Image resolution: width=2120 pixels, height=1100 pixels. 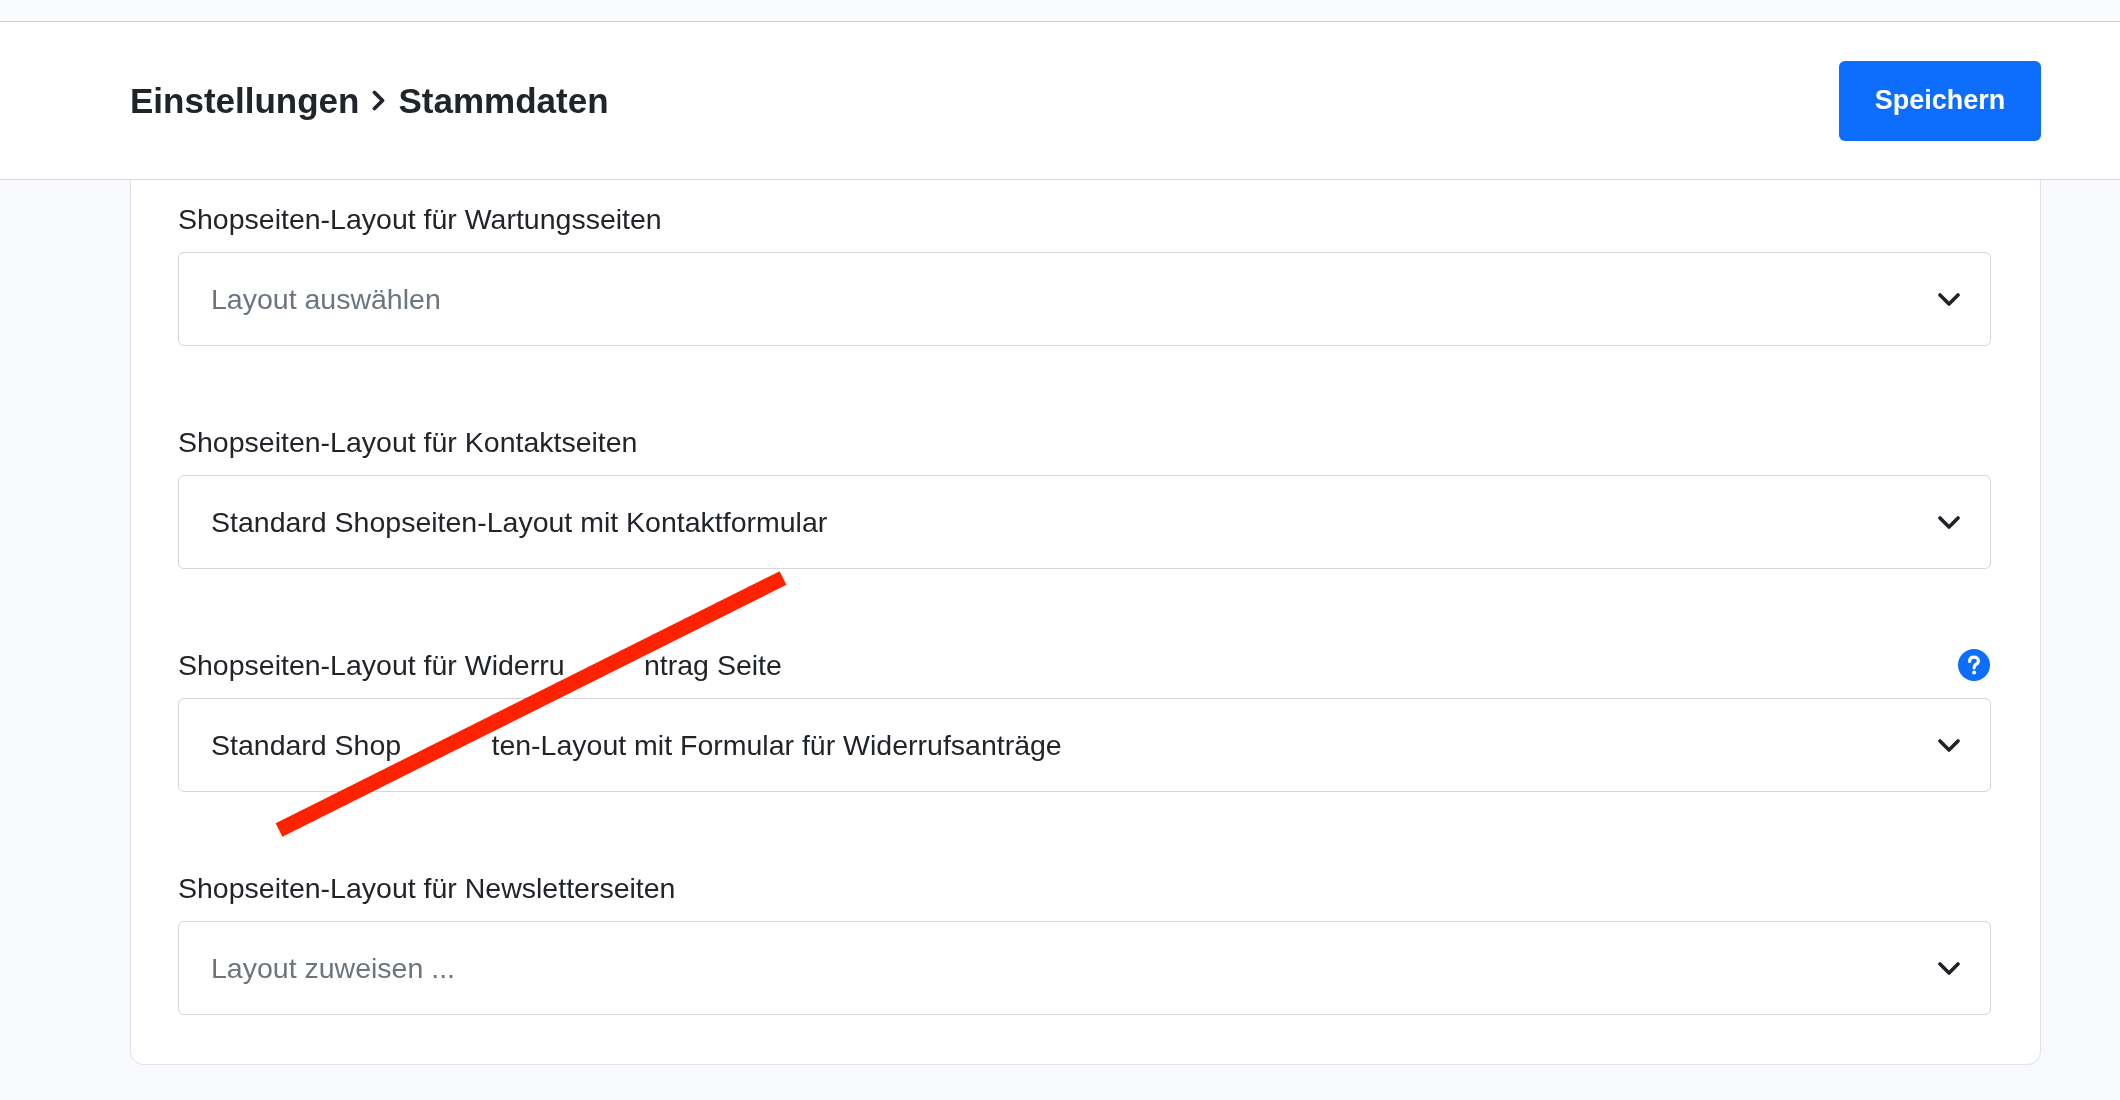 I want to click on page-title: Stammdaten, so click(x=503, y=100).